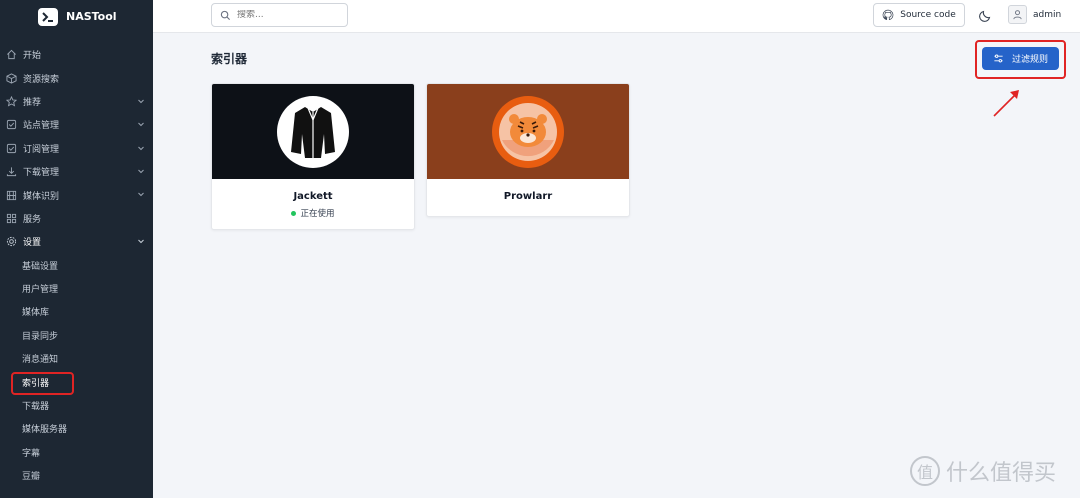 Image resolution: width=1080 pixels, height=498 pixels. What do you see at coordinates (11, 241) in the screenshot?
I see `gear-icon` at bounding box center [11, 241].